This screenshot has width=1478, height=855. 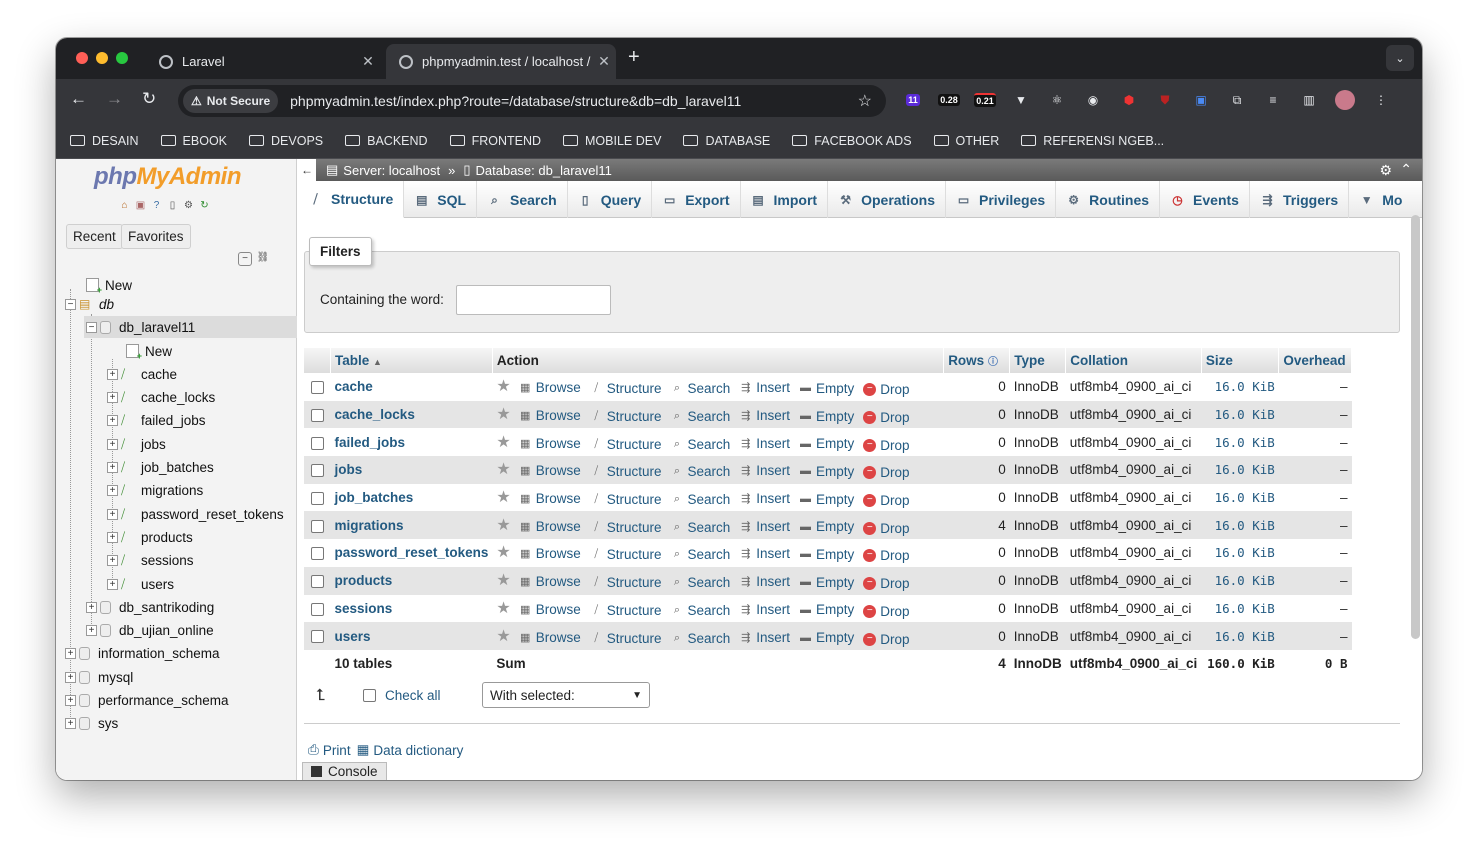 What do you see at coordinates (887, 199) in the screenshot?
I see `tab-operations: ⚒ Operations` at bounding box center [887, 199].